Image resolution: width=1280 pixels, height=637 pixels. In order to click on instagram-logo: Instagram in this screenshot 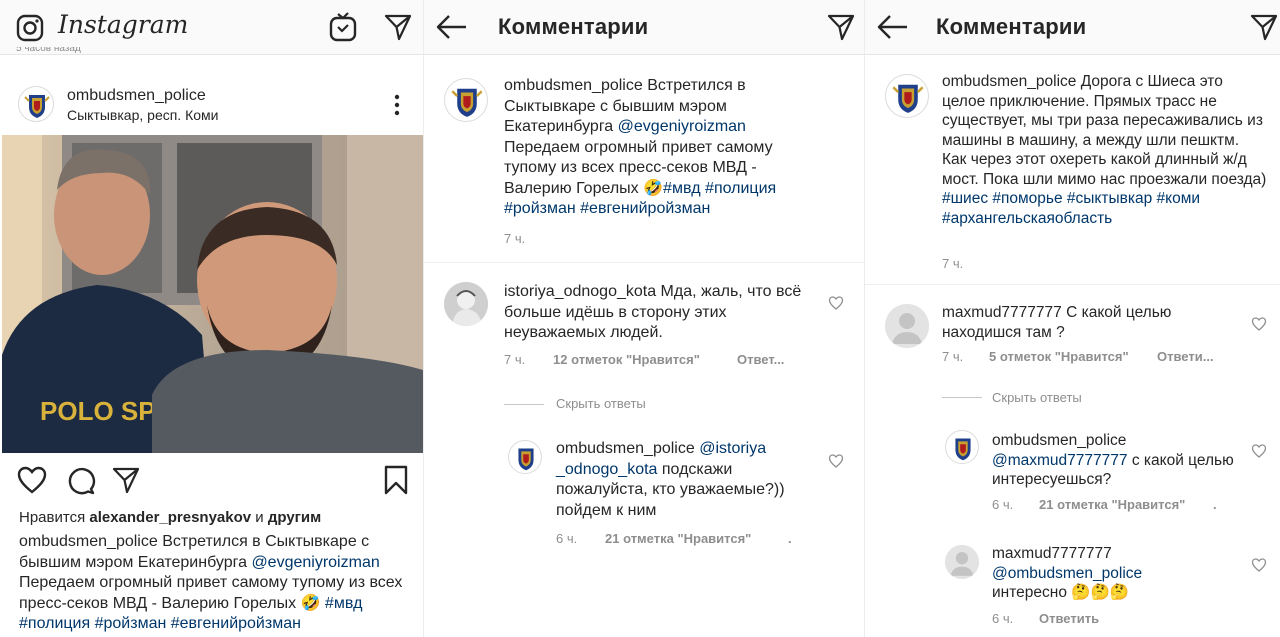, I will do `click(123, 24)`.